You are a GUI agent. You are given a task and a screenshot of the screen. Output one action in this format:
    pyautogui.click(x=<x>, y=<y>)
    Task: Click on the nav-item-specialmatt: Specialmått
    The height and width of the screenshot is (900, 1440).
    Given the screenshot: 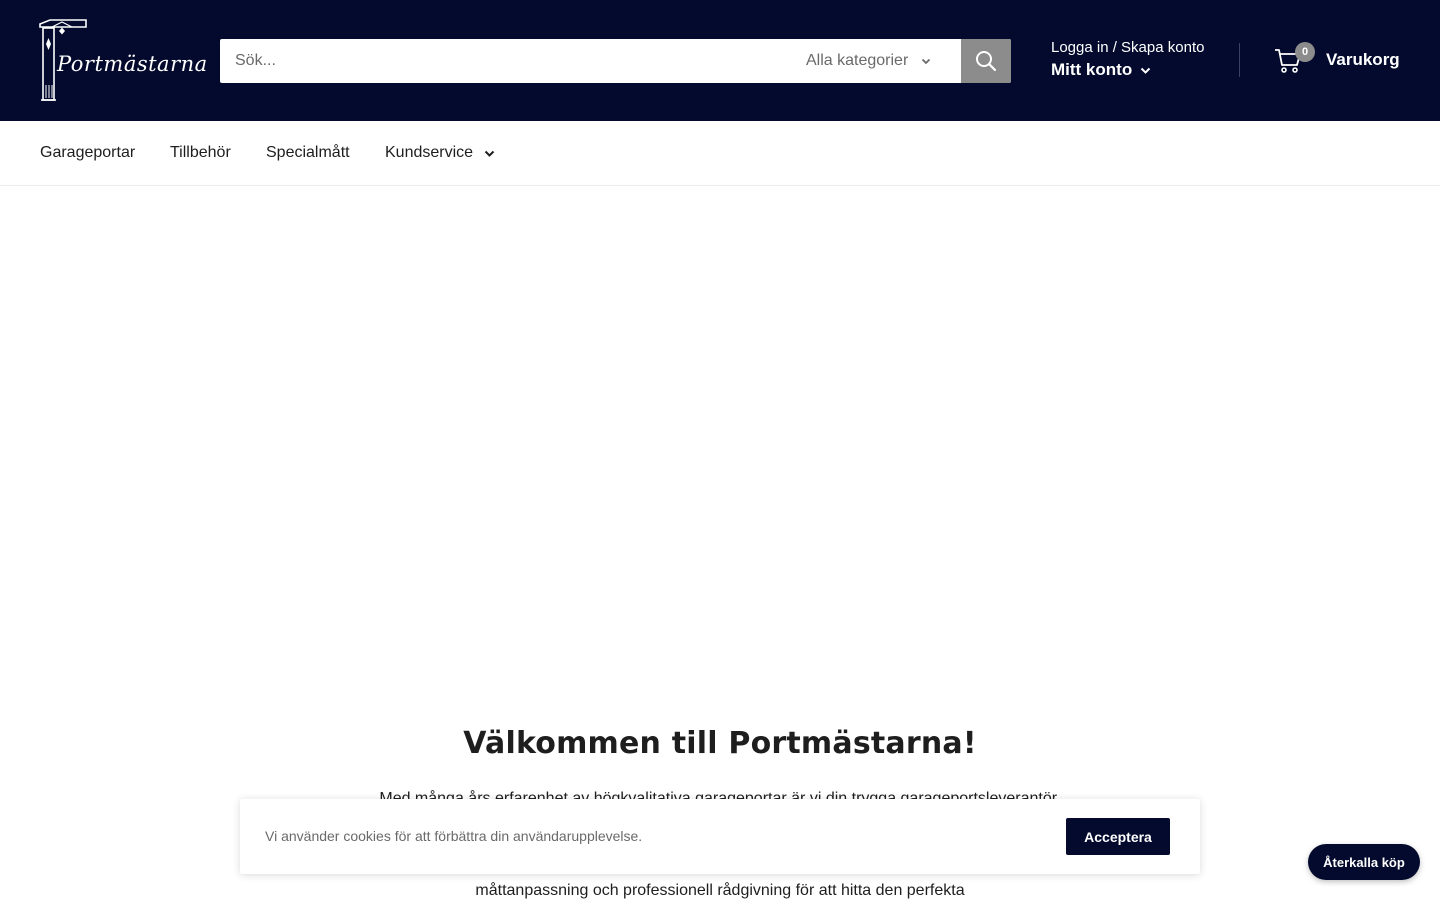 What is the action you would take?
    pyautogui.click(x=308, y=153)
    